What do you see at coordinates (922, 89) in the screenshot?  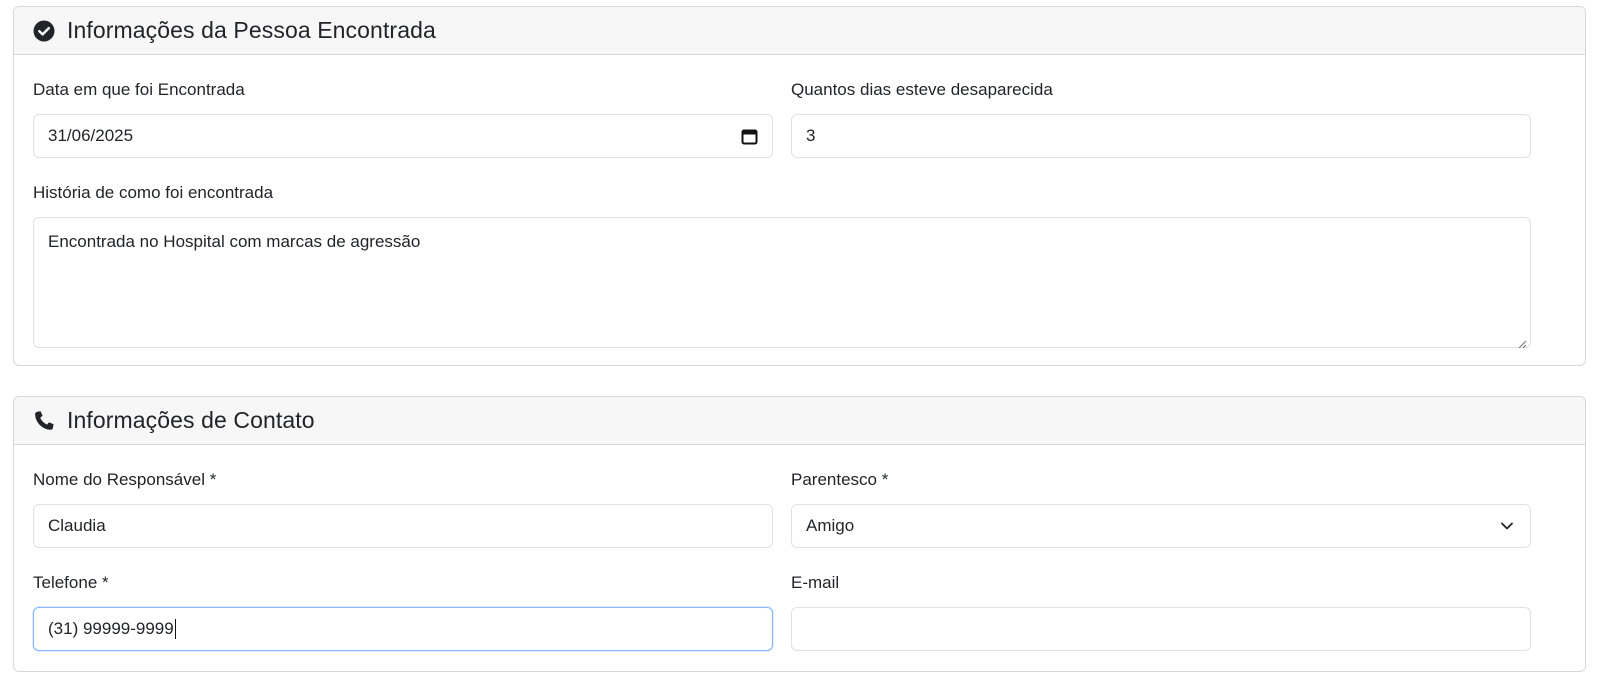 I see `missing-days-label: Quantos dias esteve desaparecida` at bounding box center [922, 89].